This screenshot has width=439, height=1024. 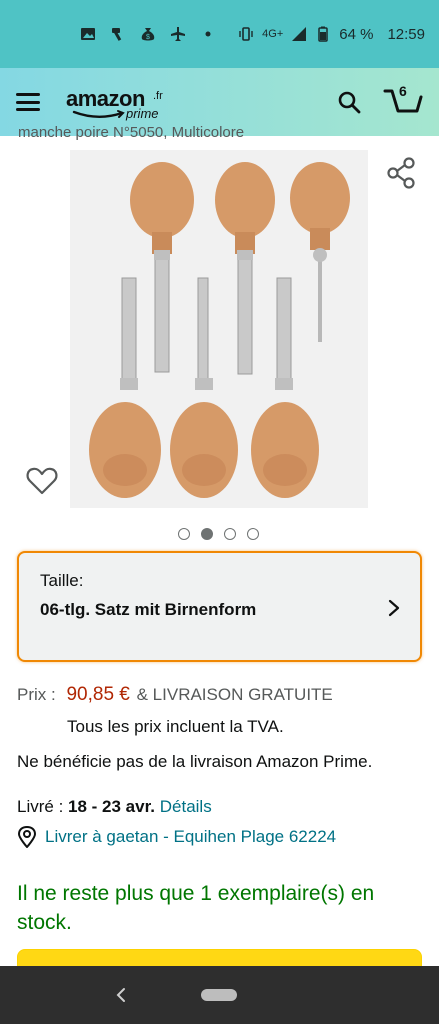 I want to click on cart-button: 6, so click(x=403, y=101).